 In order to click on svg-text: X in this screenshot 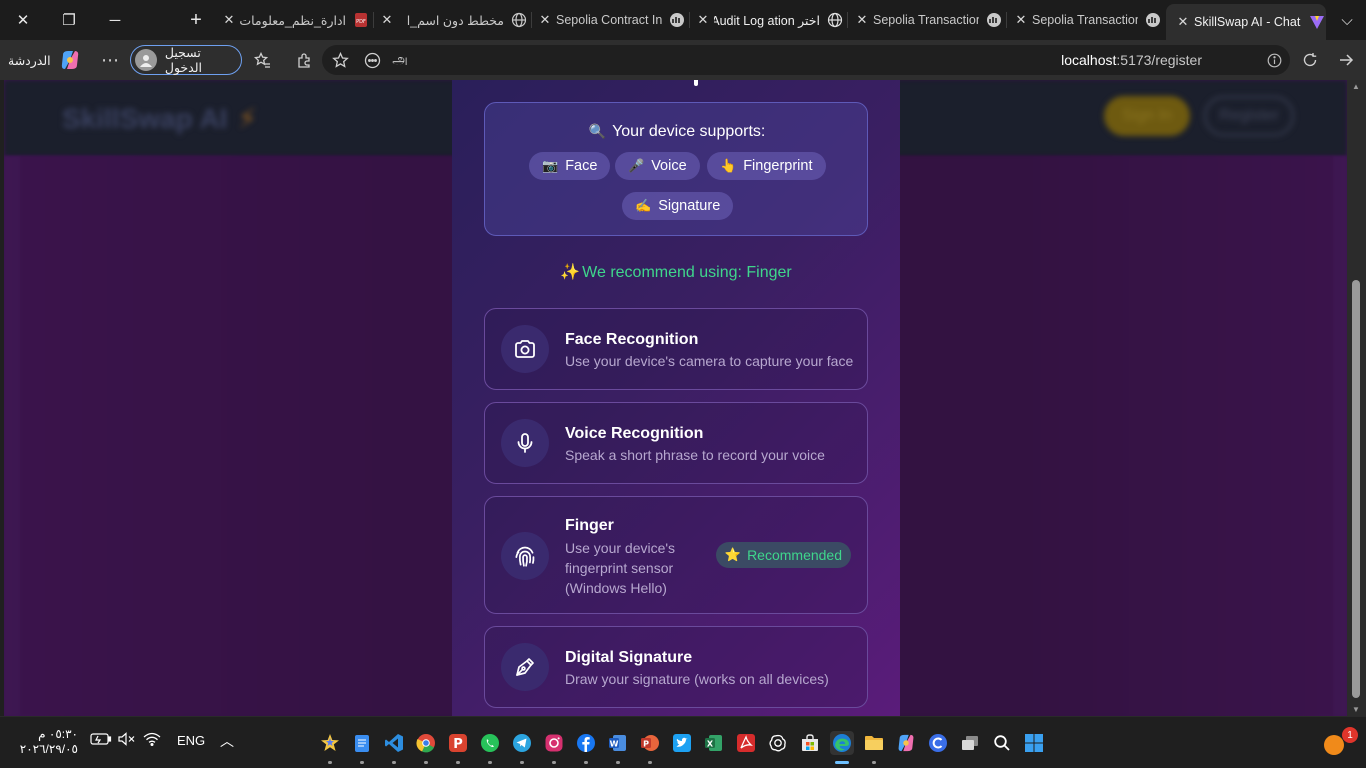, I will do `click(710, 744)`.